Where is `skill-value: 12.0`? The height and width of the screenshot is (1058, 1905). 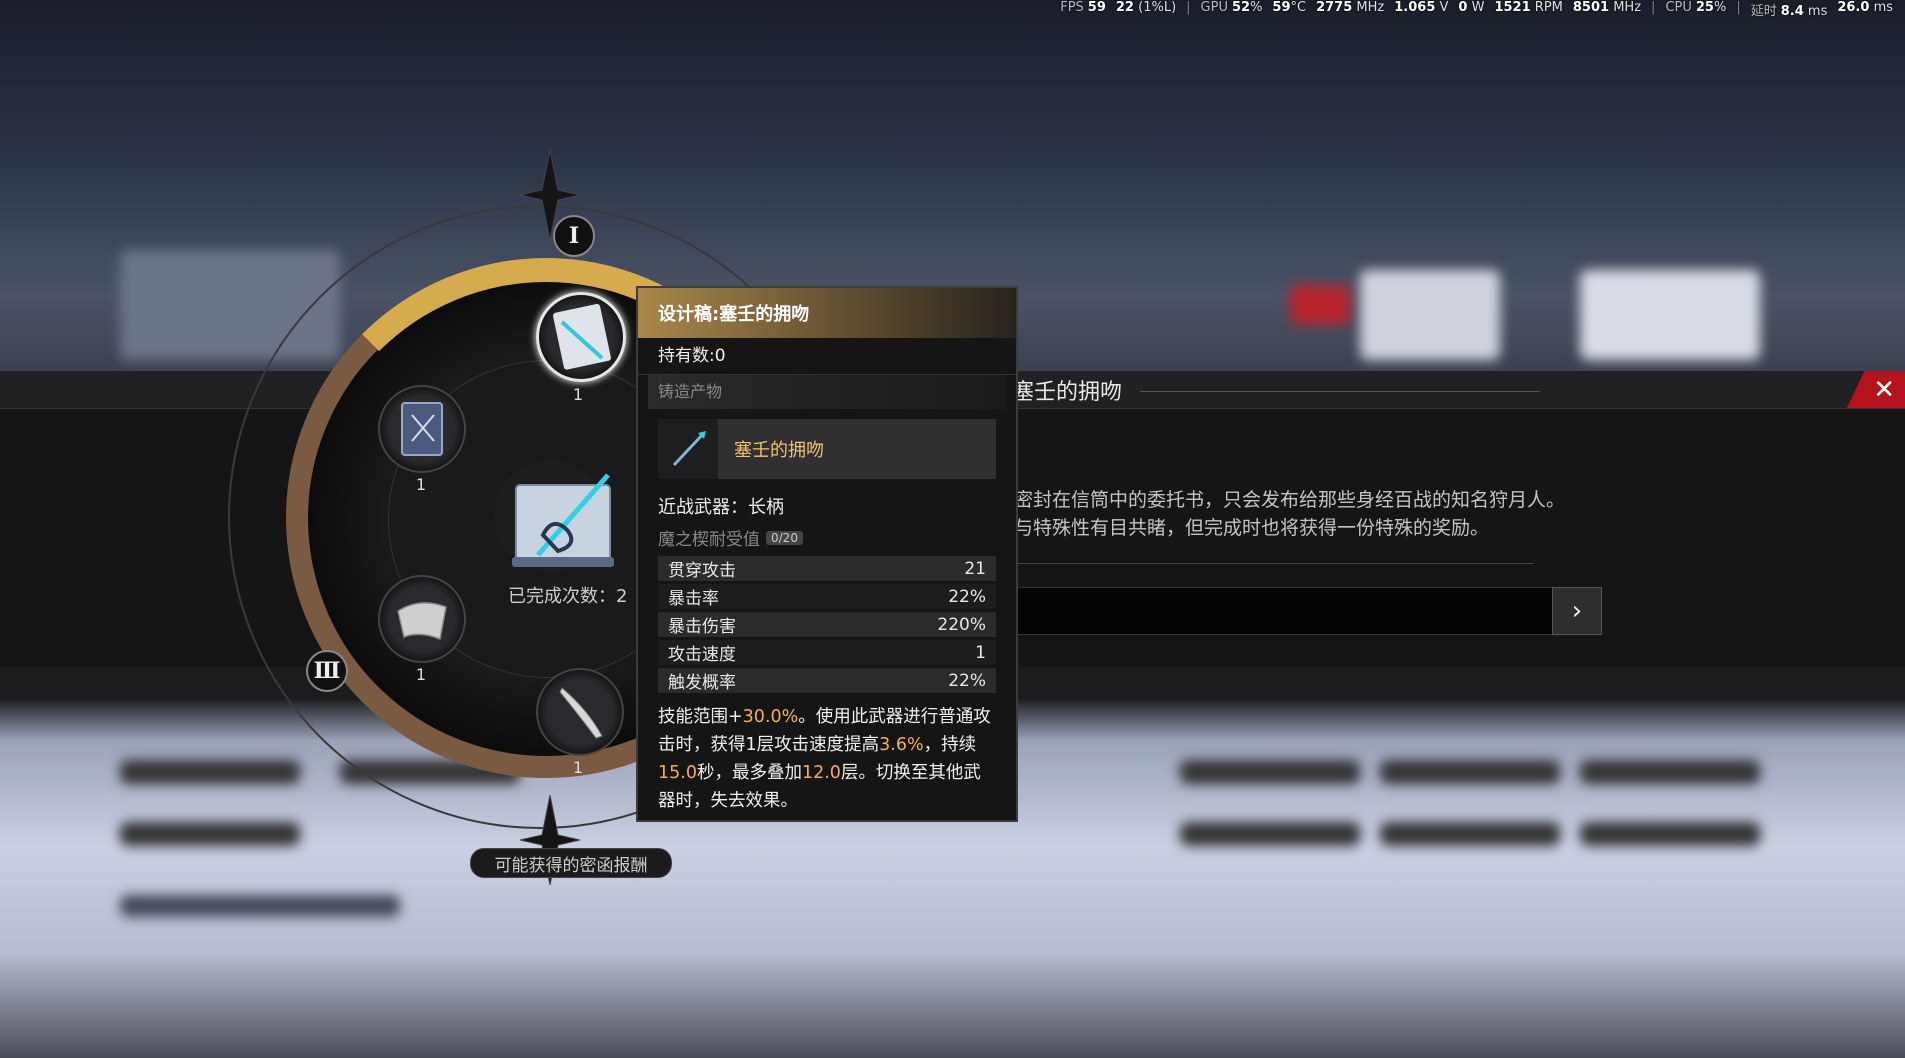
skill-value: 12.0 is located at coordinates (821, 773).